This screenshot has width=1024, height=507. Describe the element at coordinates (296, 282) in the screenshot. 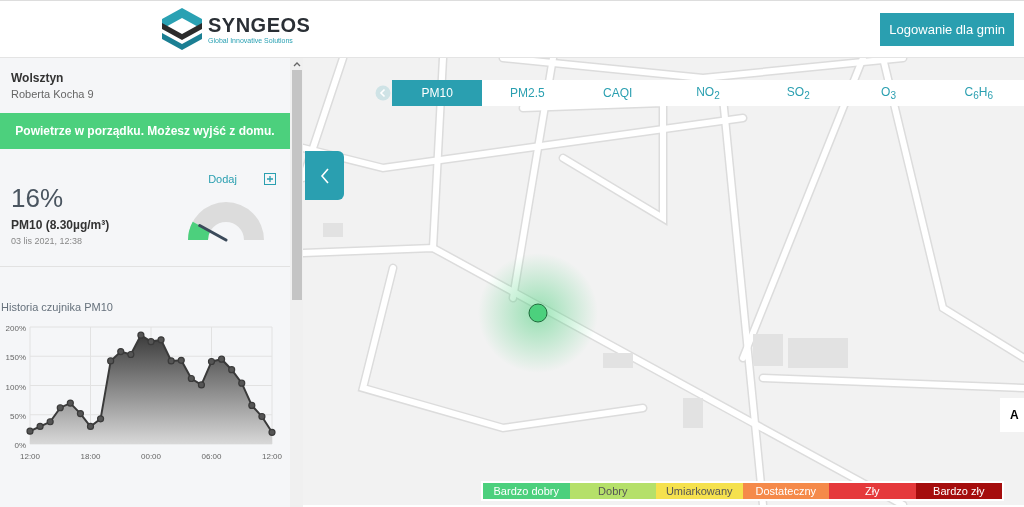

I see `scrollbar` at that location.